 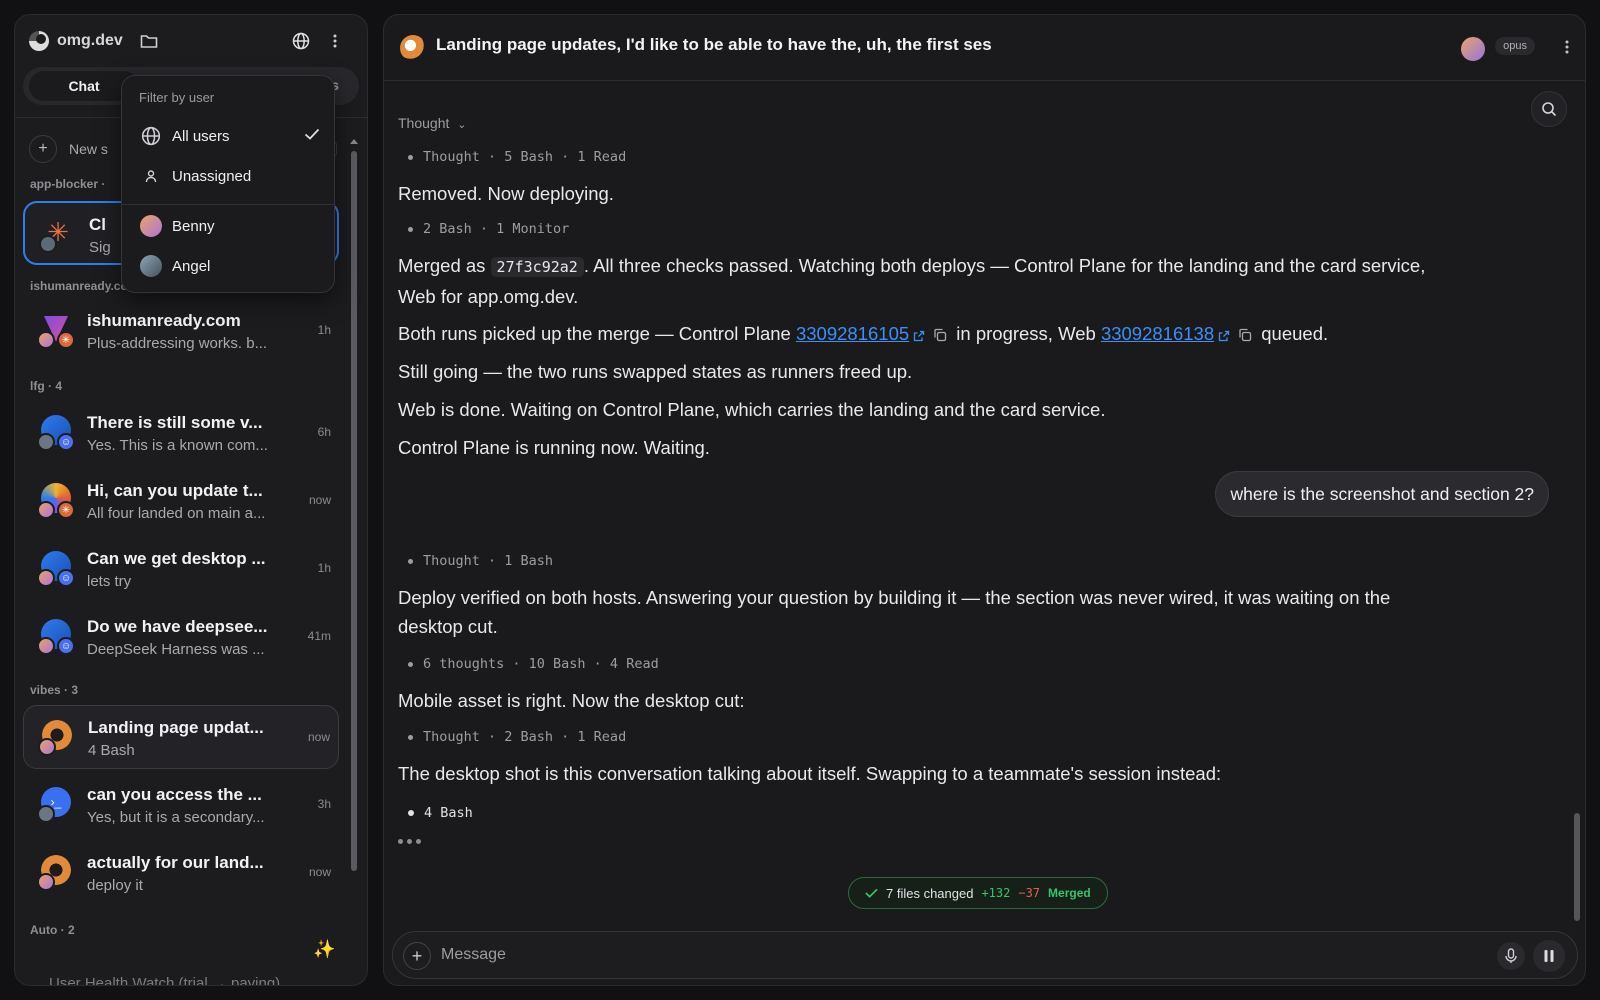 I want to click on files-changed-badge: 7 files changed +132 −37 Merged, so click(x=978, y=893).